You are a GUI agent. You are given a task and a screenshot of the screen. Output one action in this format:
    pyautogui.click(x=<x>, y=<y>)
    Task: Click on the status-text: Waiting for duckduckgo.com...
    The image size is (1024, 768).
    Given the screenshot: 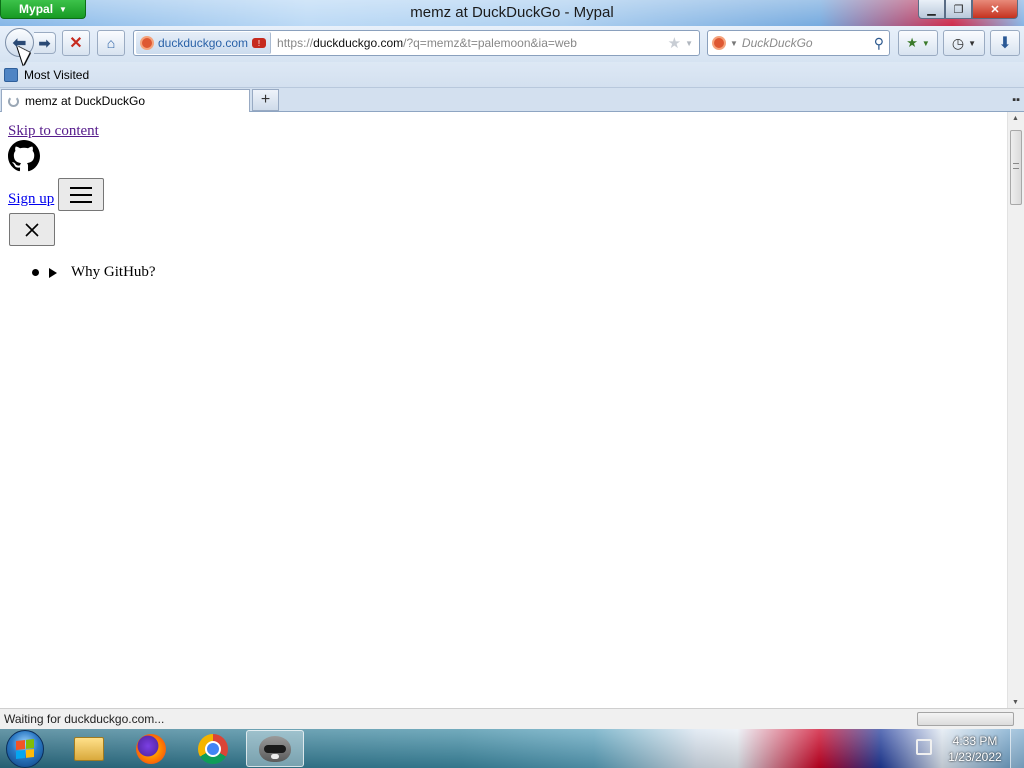 What is the action you would take?
    pyautogui.click(x=84, y=719)
    